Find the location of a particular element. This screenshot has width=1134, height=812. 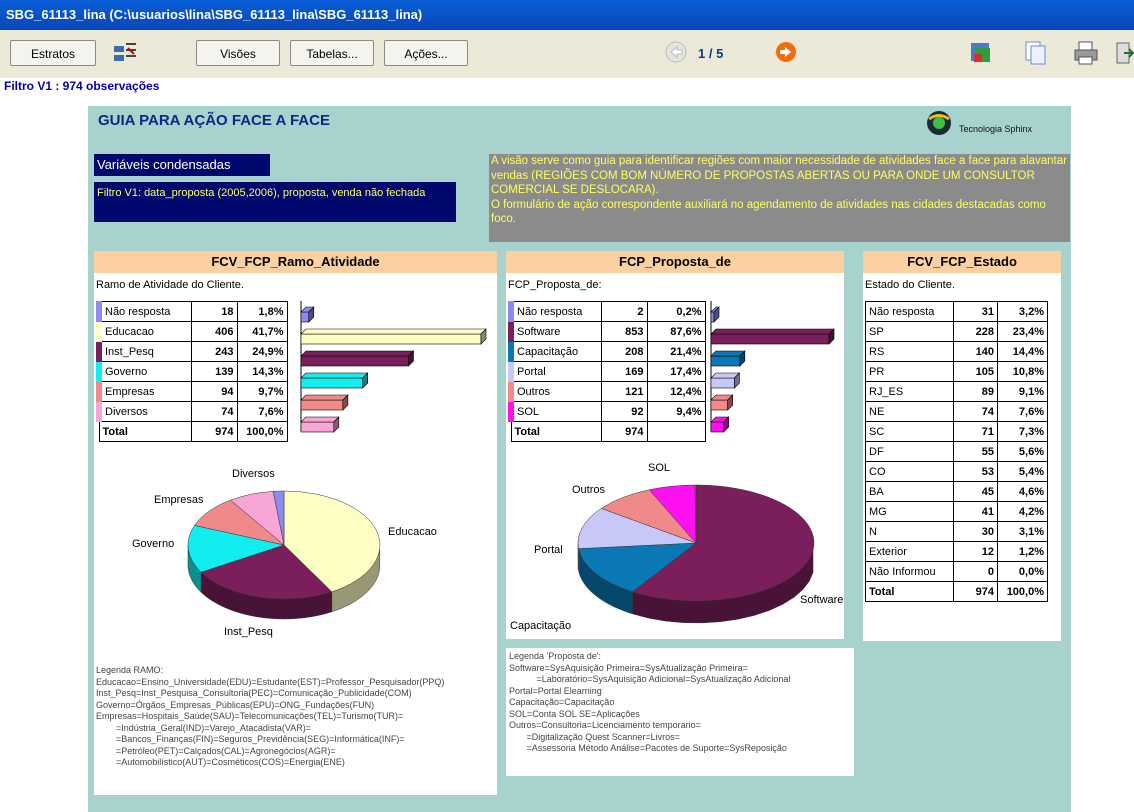

ramo-table-row: Não resposta 18 1,8% is located at coordinates (192, 311).